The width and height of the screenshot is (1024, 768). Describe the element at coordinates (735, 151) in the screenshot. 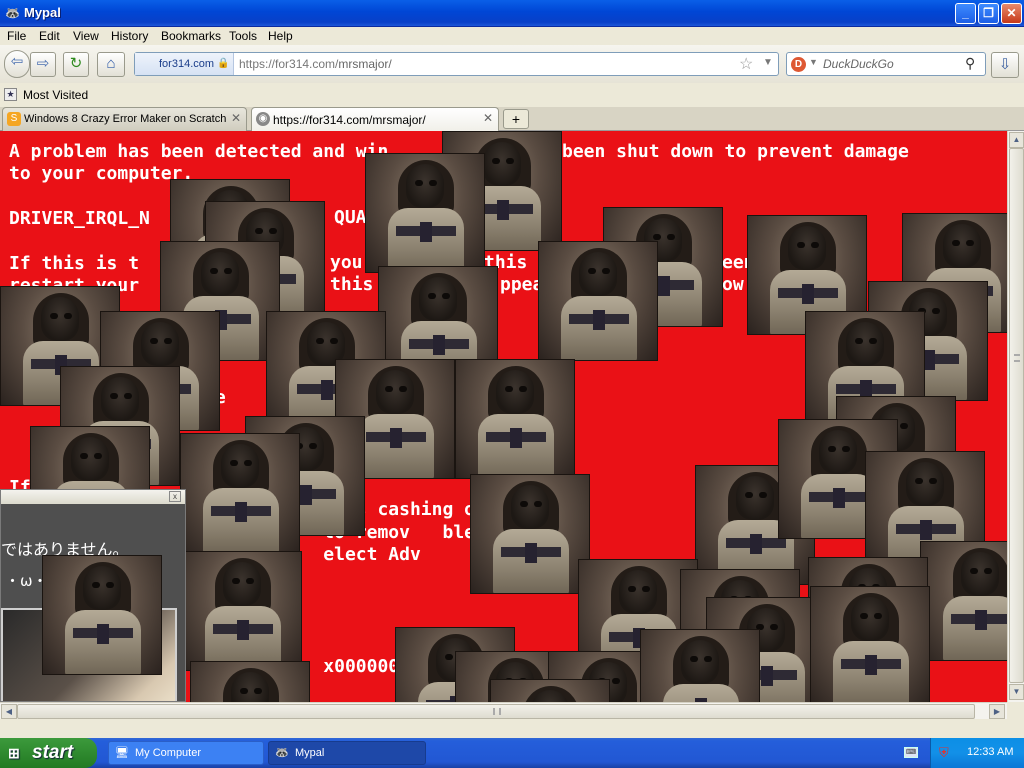

I see `bsod-fragment: been shut down to prevent damage` at that location.